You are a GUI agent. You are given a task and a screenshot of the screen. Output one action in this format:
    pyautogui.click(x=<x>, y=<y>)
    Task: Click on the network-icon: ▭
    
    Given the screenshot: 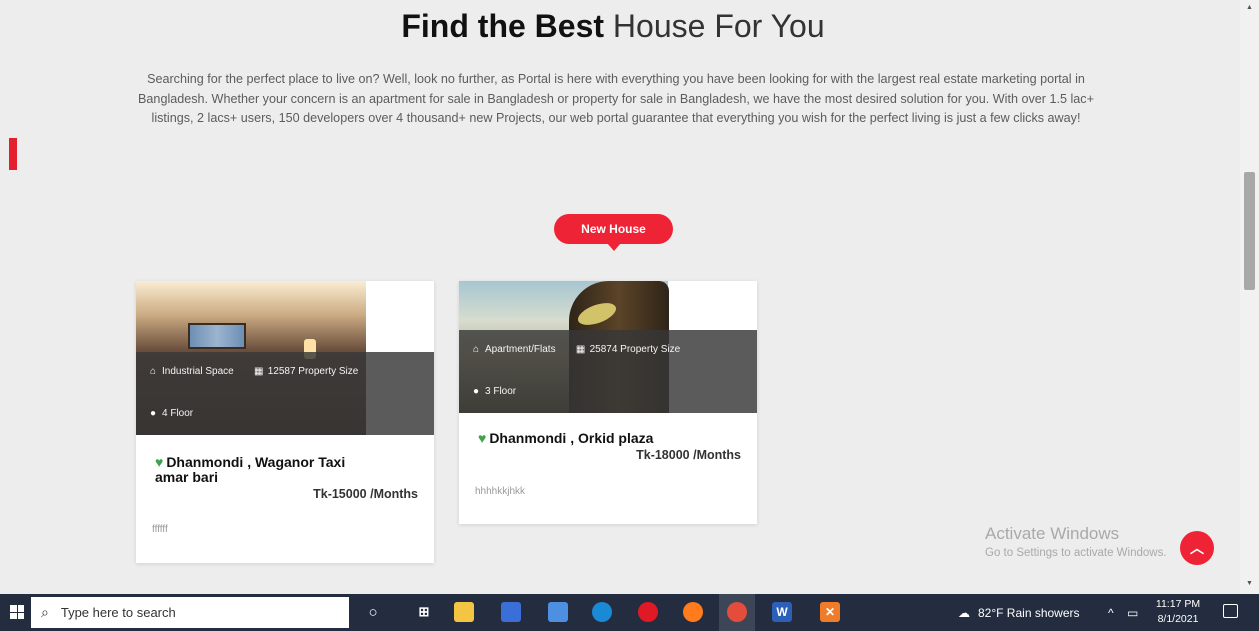 What is the action you would take?
    pyautogui.click(x=1132, y=612)
    